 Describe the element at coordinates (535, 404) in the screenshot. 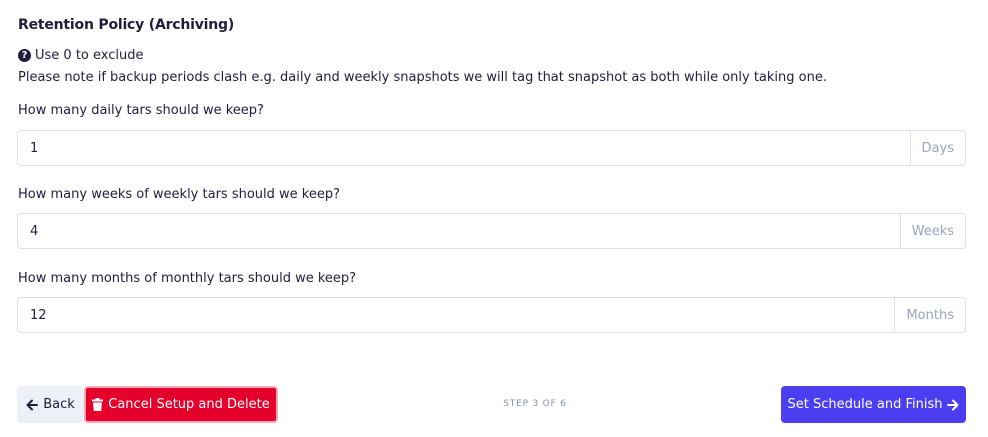

I see `step-indicator: STEP 3 OF 6` at that location.